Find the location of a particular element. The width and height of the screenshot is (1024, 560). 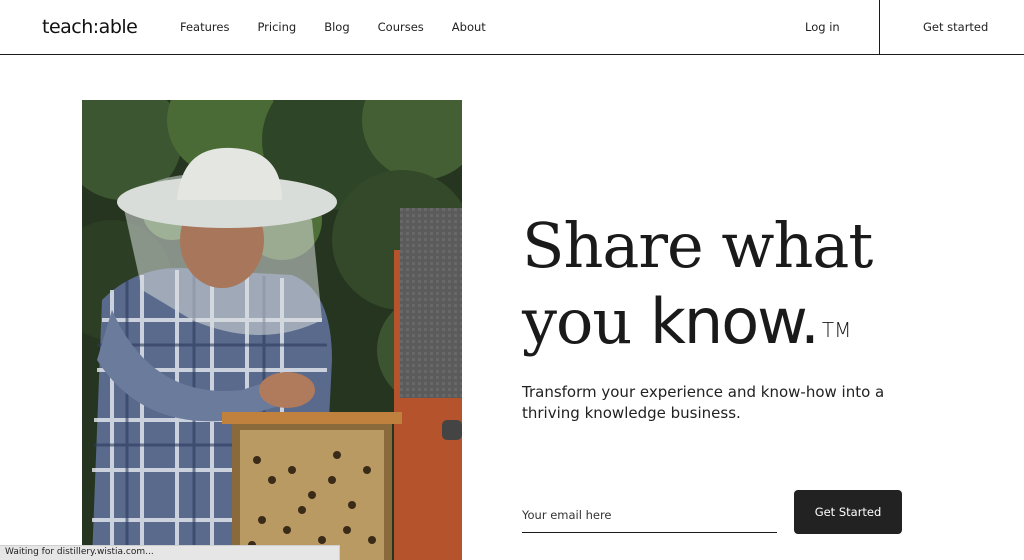

nav-pricing: Pricing is located at coordinates (276, 27).